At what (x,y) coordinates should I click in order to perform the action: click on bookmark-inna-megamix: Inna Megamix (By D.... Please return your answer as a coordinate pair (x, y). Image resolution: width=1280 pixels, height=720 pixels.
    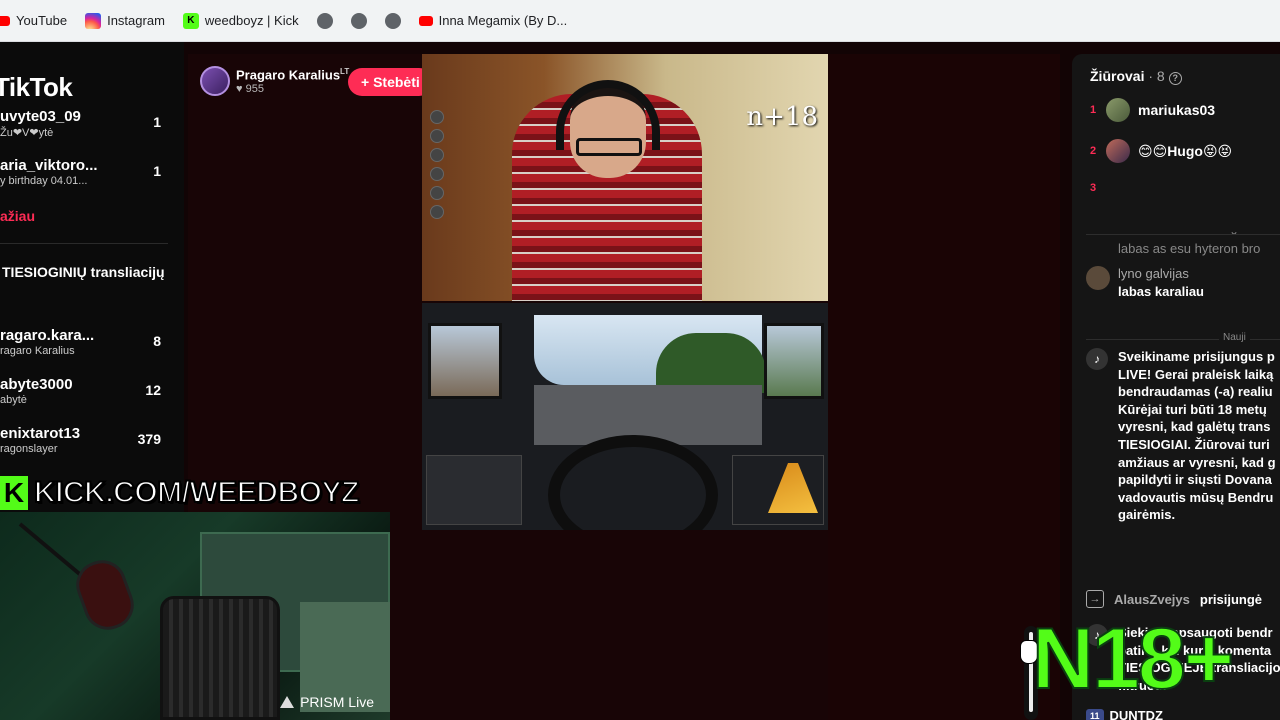
    Looking at the image, I should click on (492, 20).